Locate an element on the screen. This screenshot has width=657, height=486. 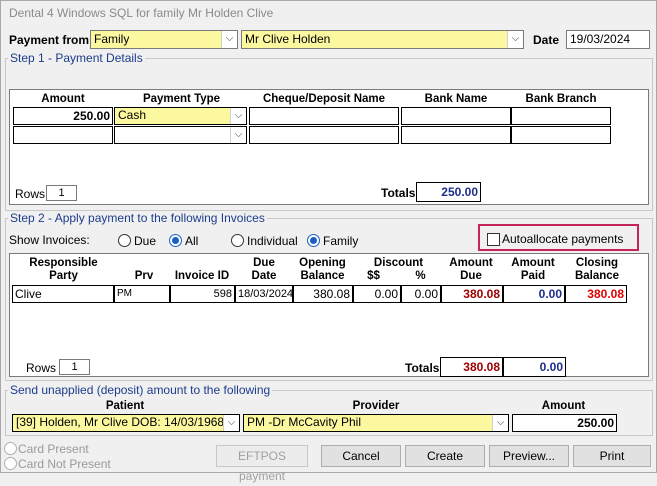
invoice-closing-balance: 380.08 is located at coordinates (596, 294).